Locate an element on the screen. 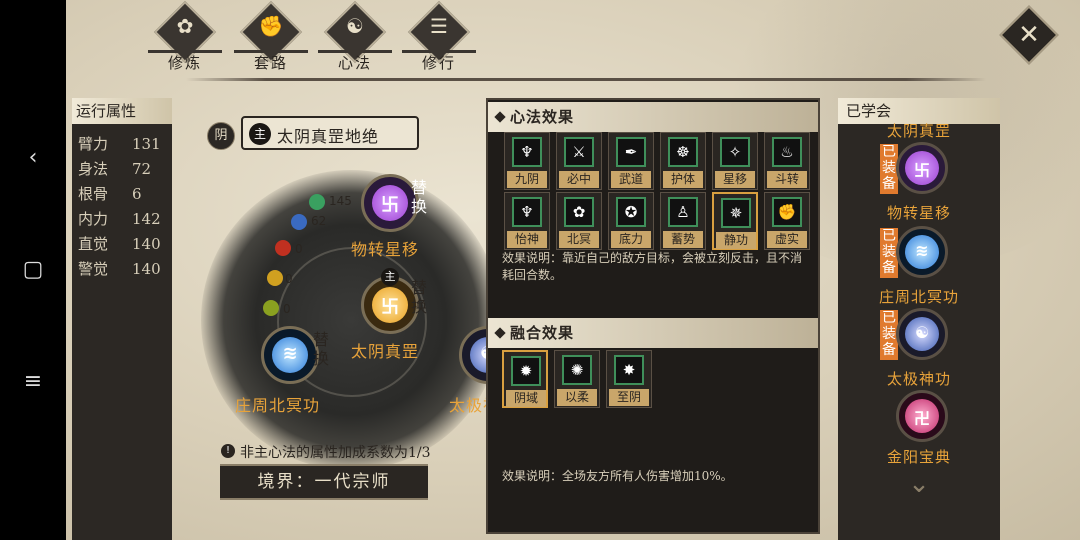 The image size is (1080, 540). close-icon: ✕ is located at coordinates (1029, 35).